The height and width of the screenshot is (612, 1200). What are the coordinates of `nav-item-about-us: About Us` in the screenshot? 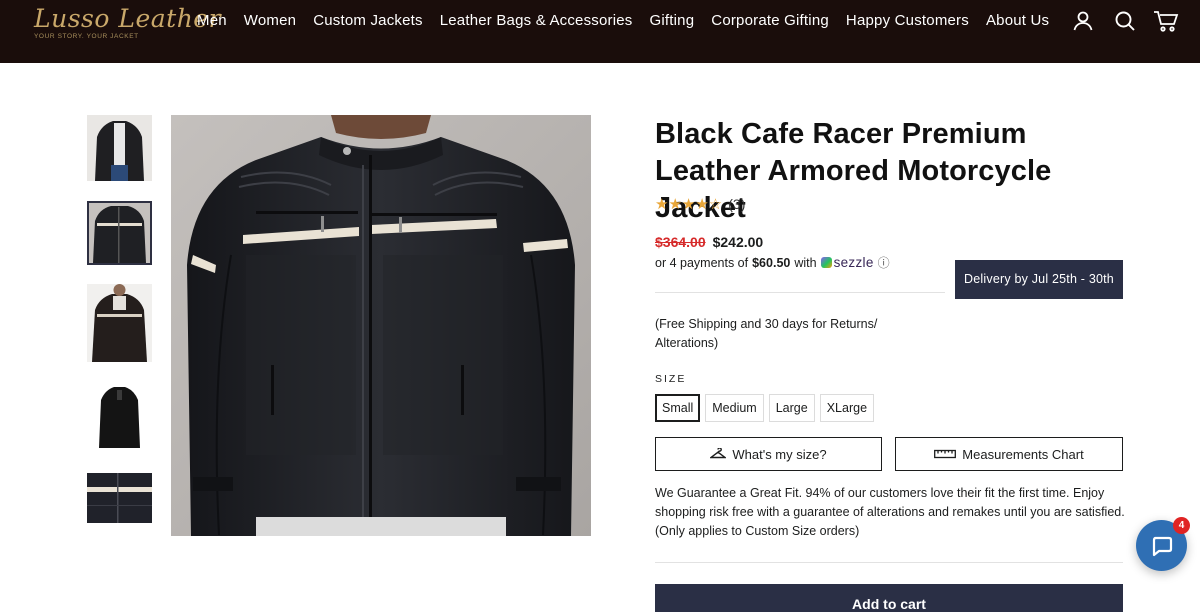 It's located at (1017, 21).